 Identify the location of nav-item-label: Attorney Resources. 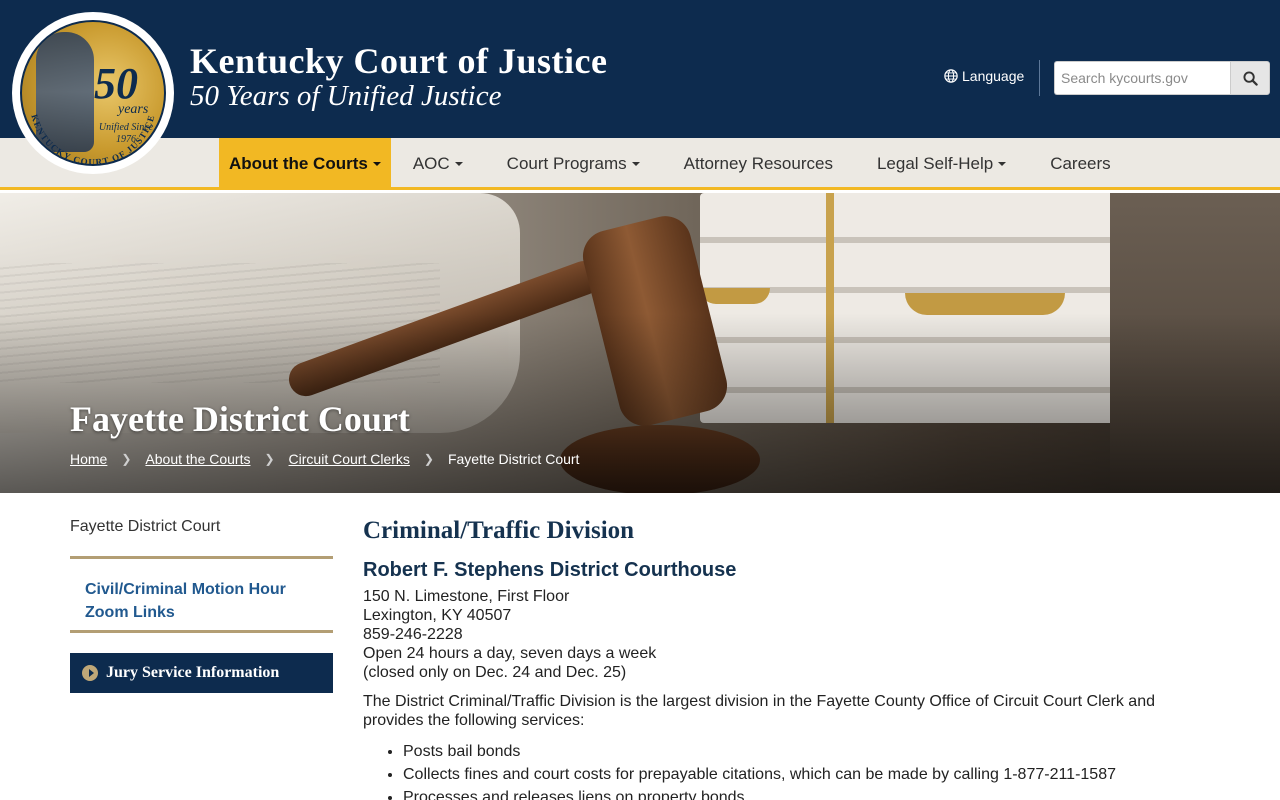
(758, 163).